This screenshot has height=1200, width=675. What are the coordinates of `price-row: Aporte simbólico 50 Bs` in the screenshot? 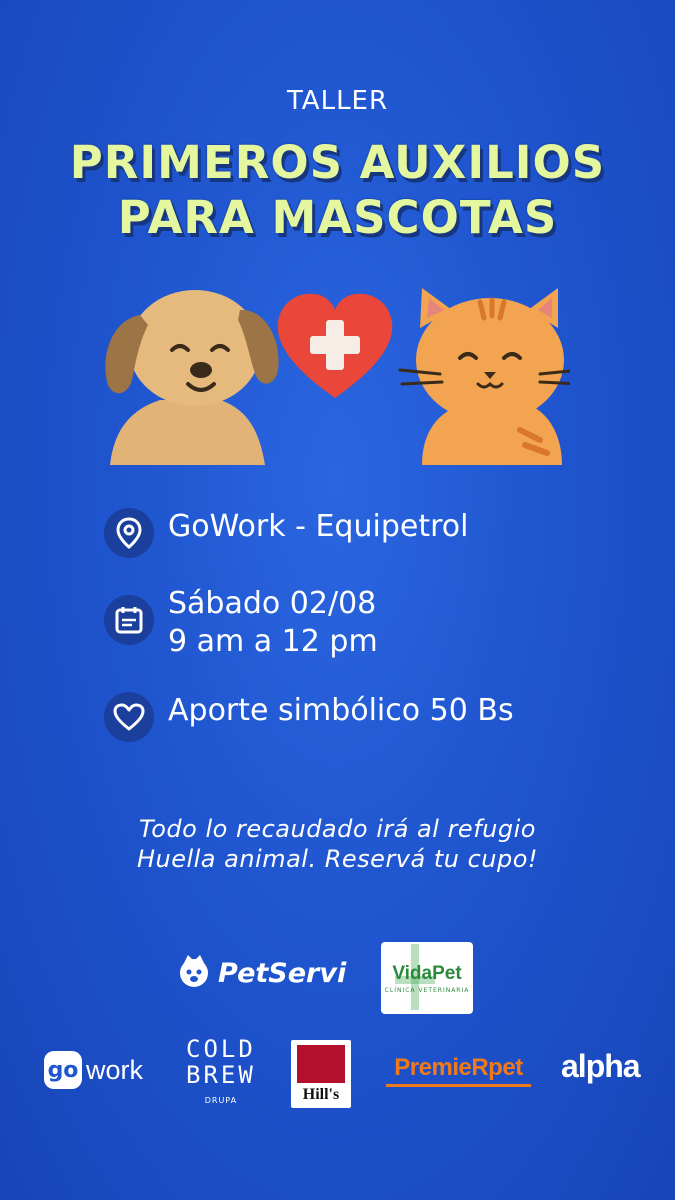 It's located at (309, 717).